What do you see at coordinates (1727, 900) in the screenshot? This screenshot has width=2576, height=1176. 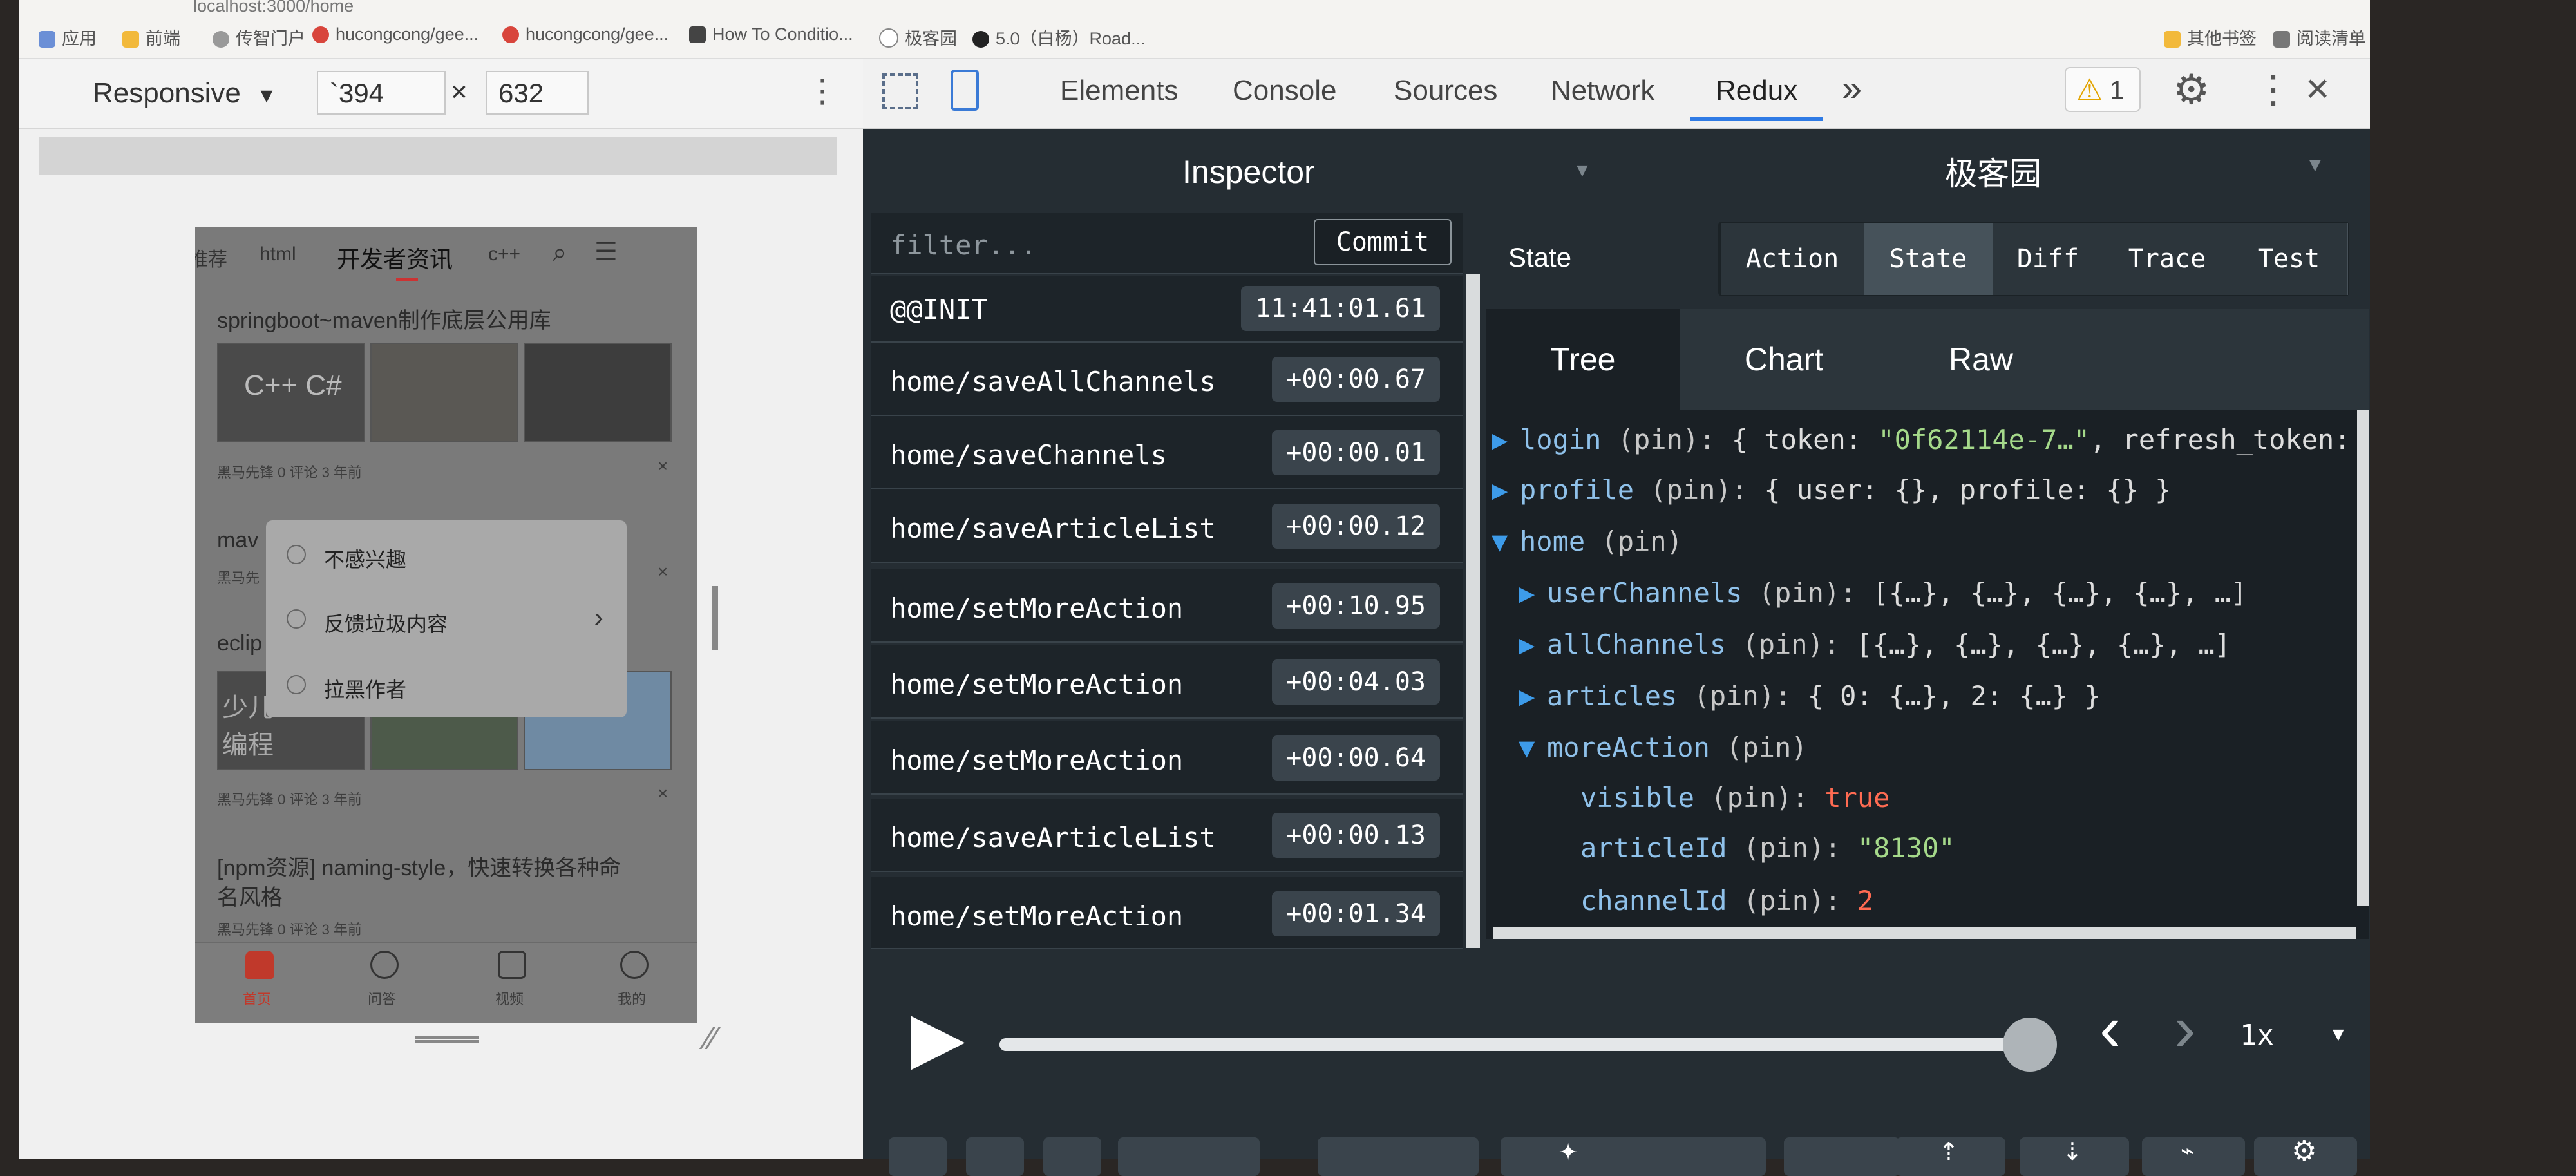 I see `tree-leaf-channel-id: channelId (pin): 2` at bounding box center [1727, 900].